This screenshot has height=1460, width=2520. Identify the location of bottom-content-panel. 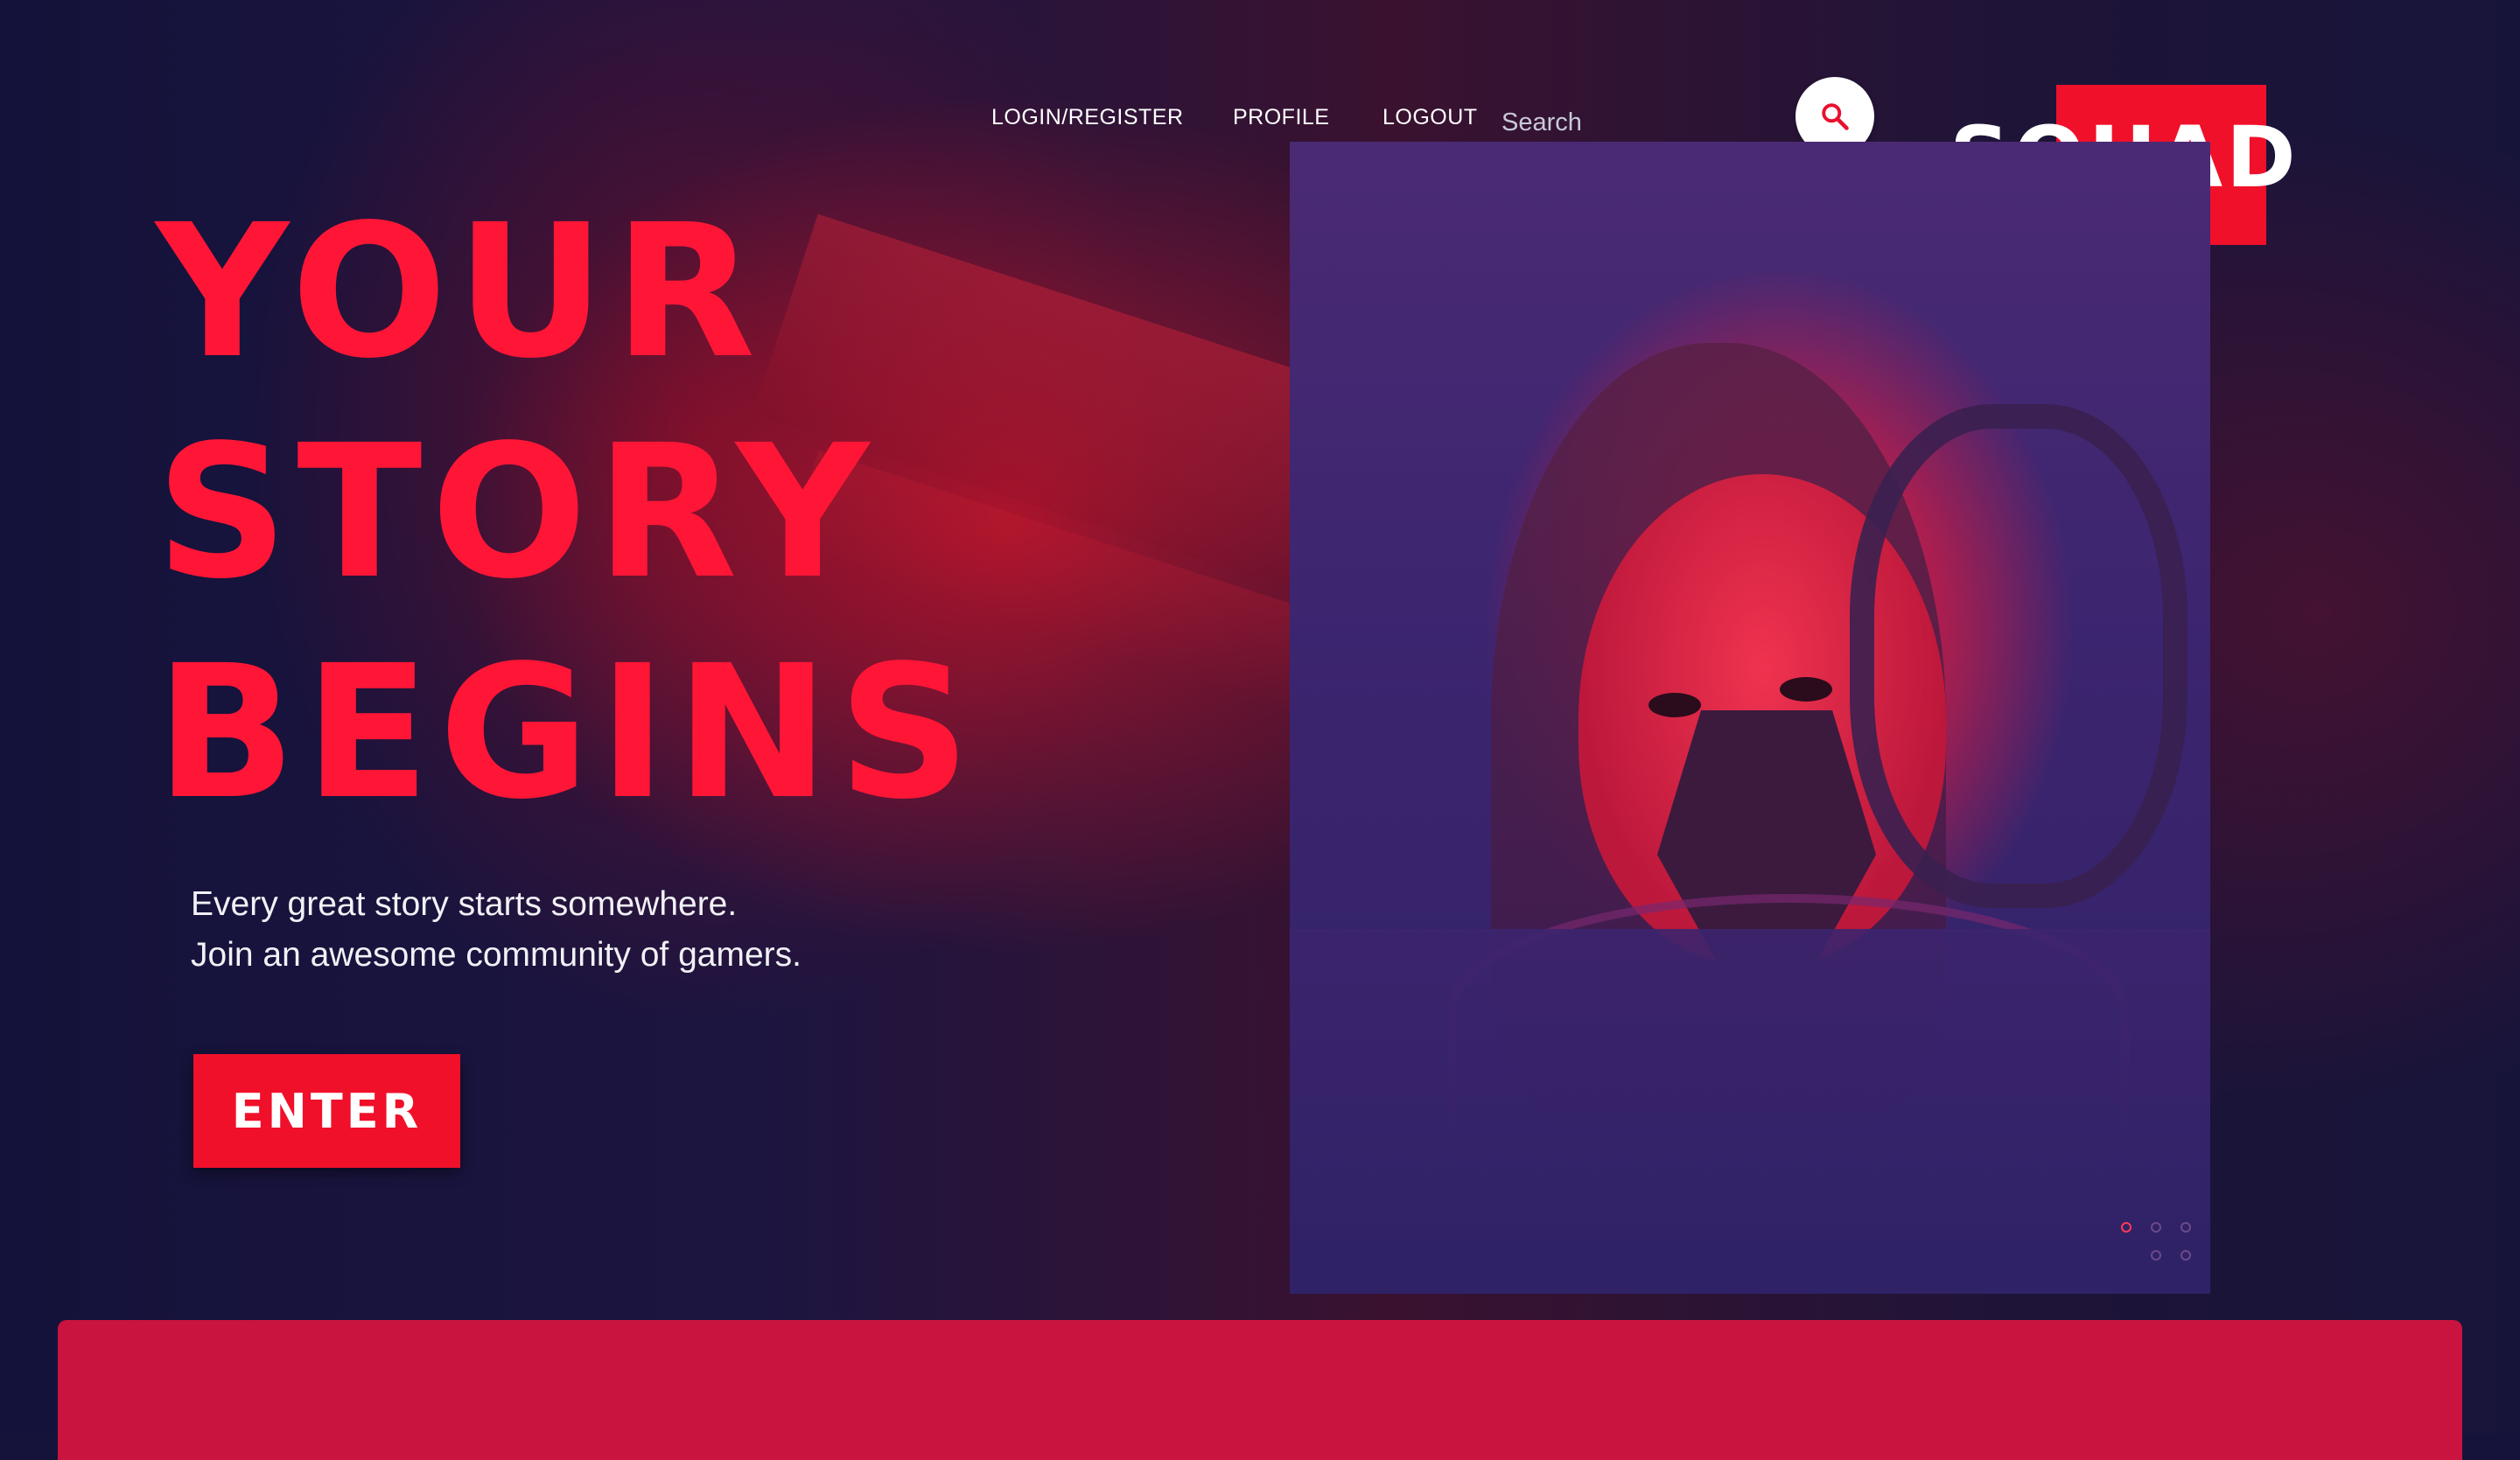
(1260, 1390).